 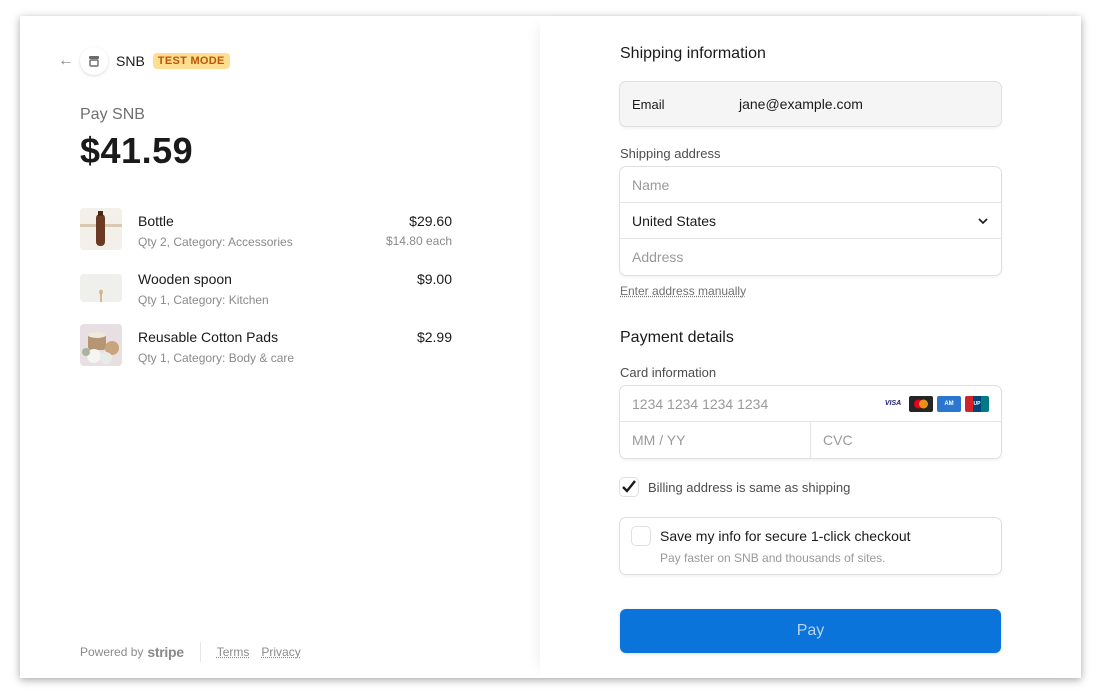 I want to click on country-select: United States, so click(x=810, y=221).